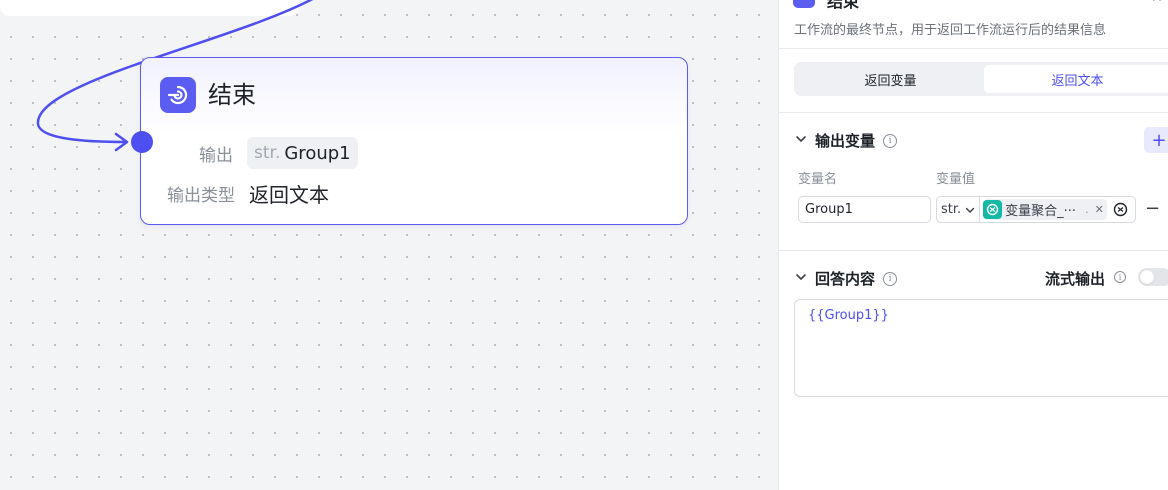 This screenshot has width=1168, height=490. What do you see at coordinates (244, 193) in the screenshot?
I see `node-type-row: 输出类型 返回文本` at bounding box center [244, 193].